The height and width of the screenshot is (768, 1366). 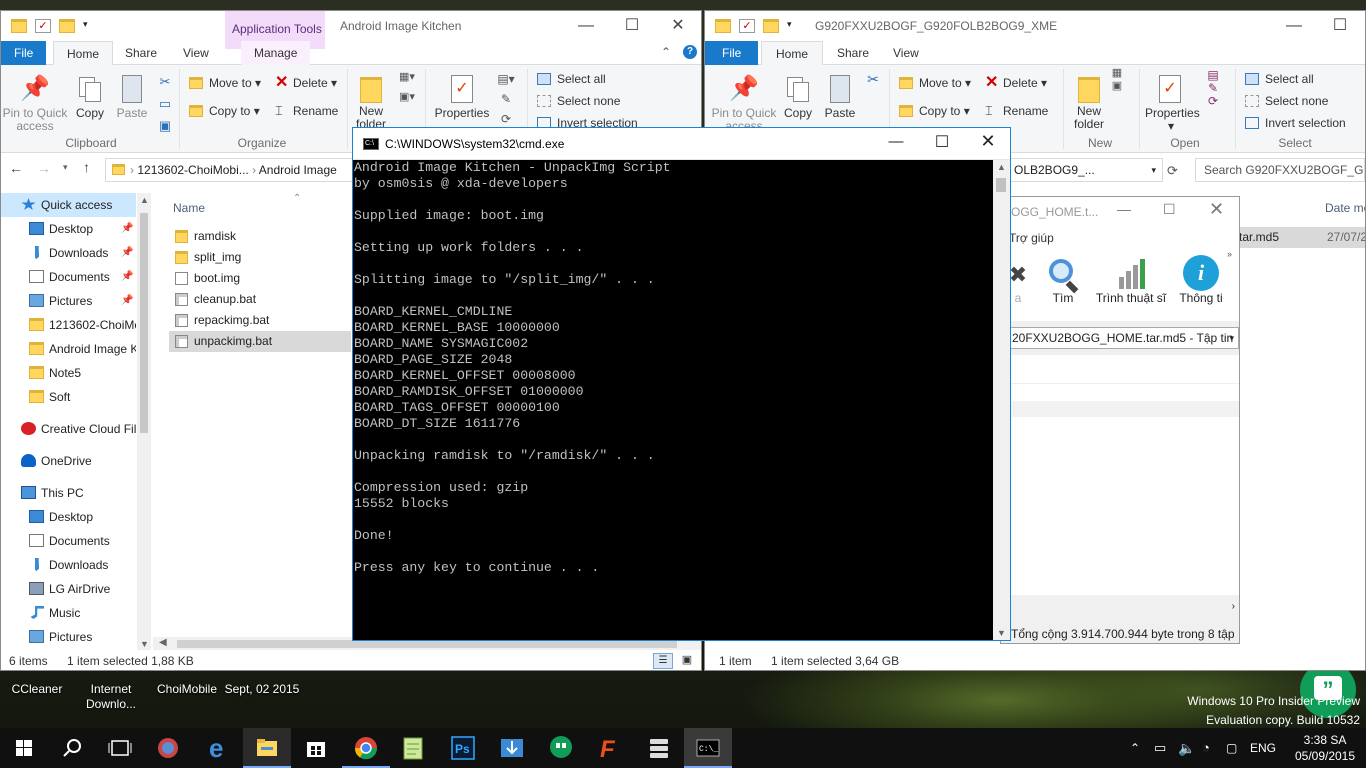 What do you see at coordinates (512, 748) in the screenshot?
I see `download-manager-button` at bounding box center [512, 748].